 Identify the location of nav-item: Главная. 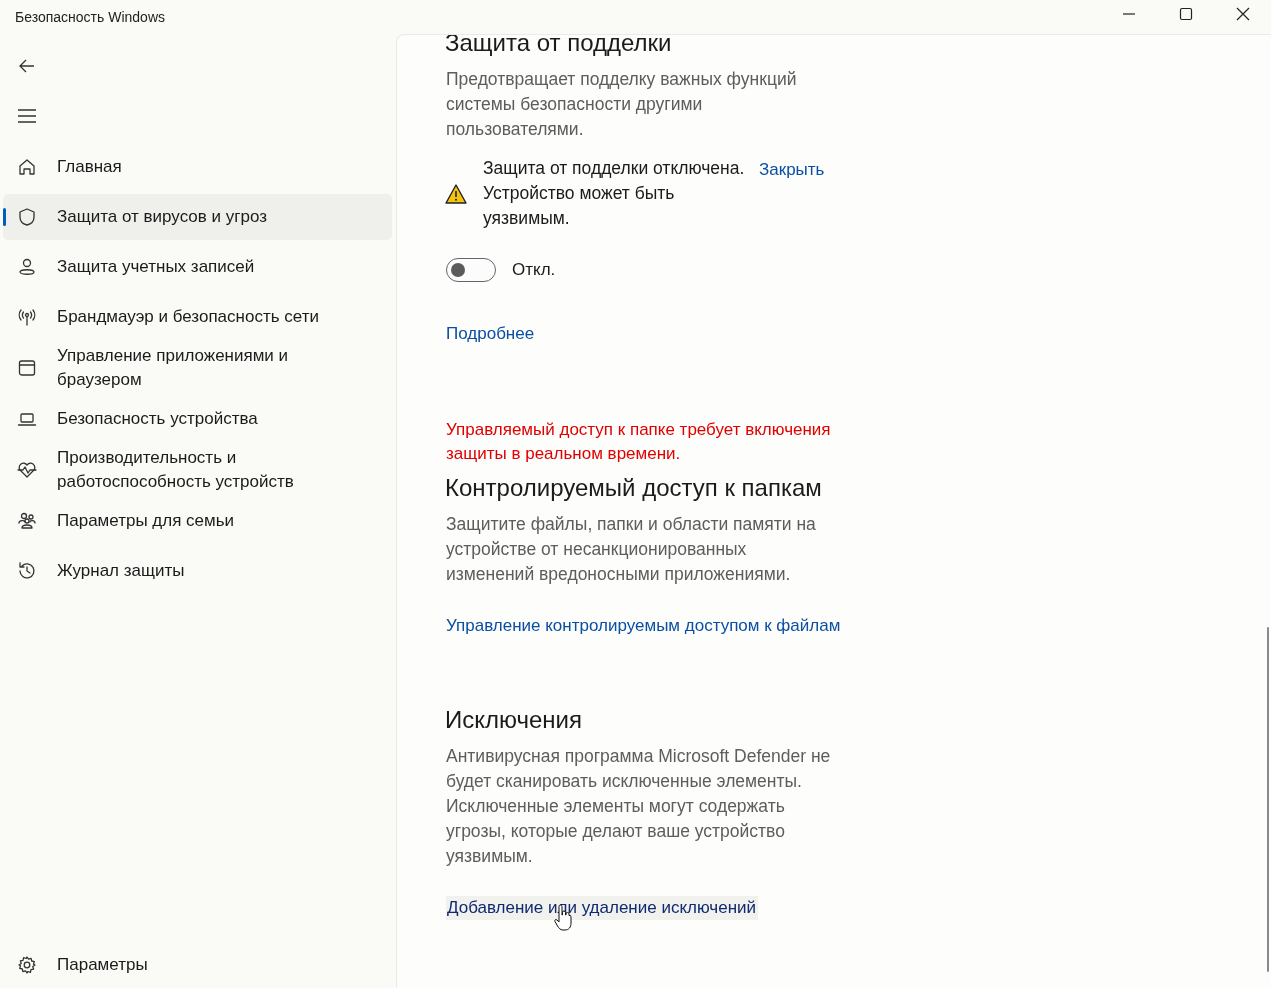
(197, 167).